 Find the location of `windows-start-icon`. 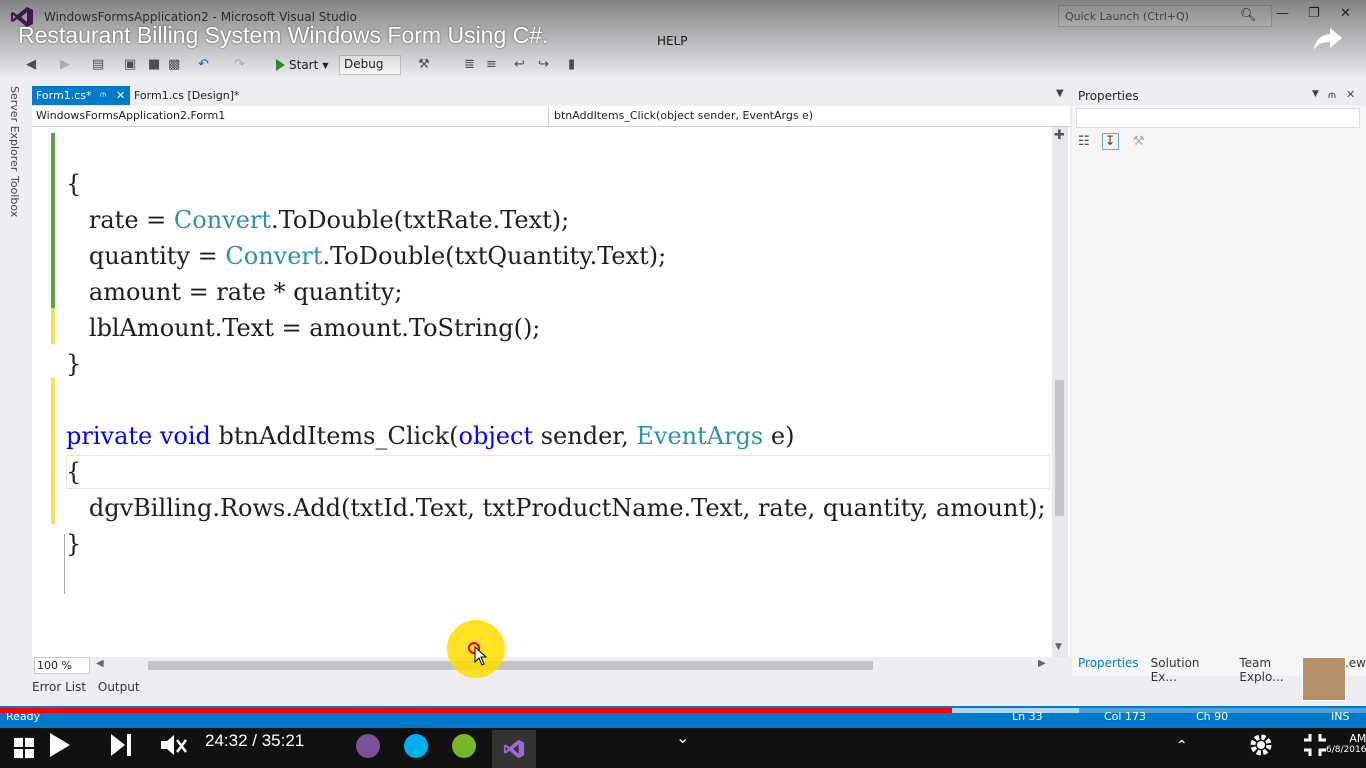

windows-start-icon is located at coordinates (24, 748).